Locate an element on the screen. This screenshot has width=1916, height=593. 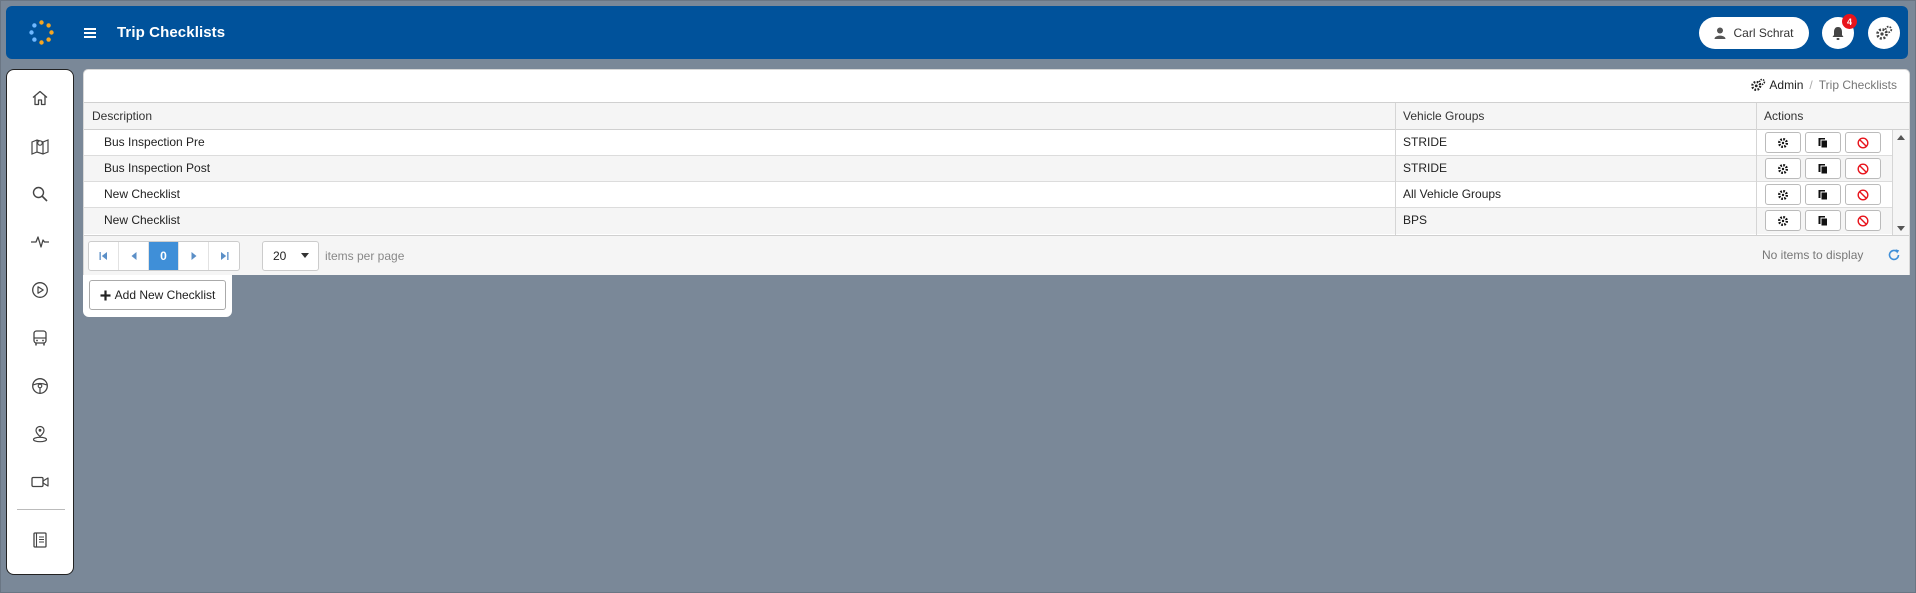
last-page-button is located at coordinates (224, 256).